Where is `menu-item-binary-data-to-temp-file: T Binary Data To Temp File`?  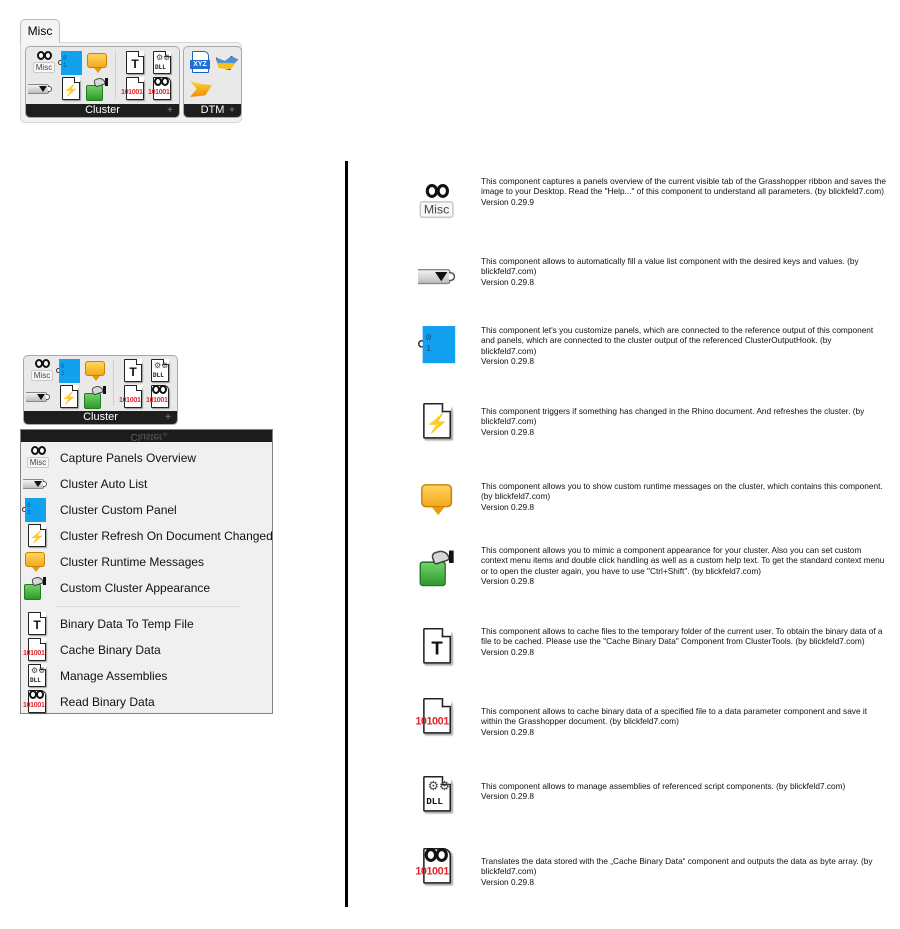 menu-item-binary-data-to-temp-file: T Binary Data To Temp File is located at coordinates (146, 624).